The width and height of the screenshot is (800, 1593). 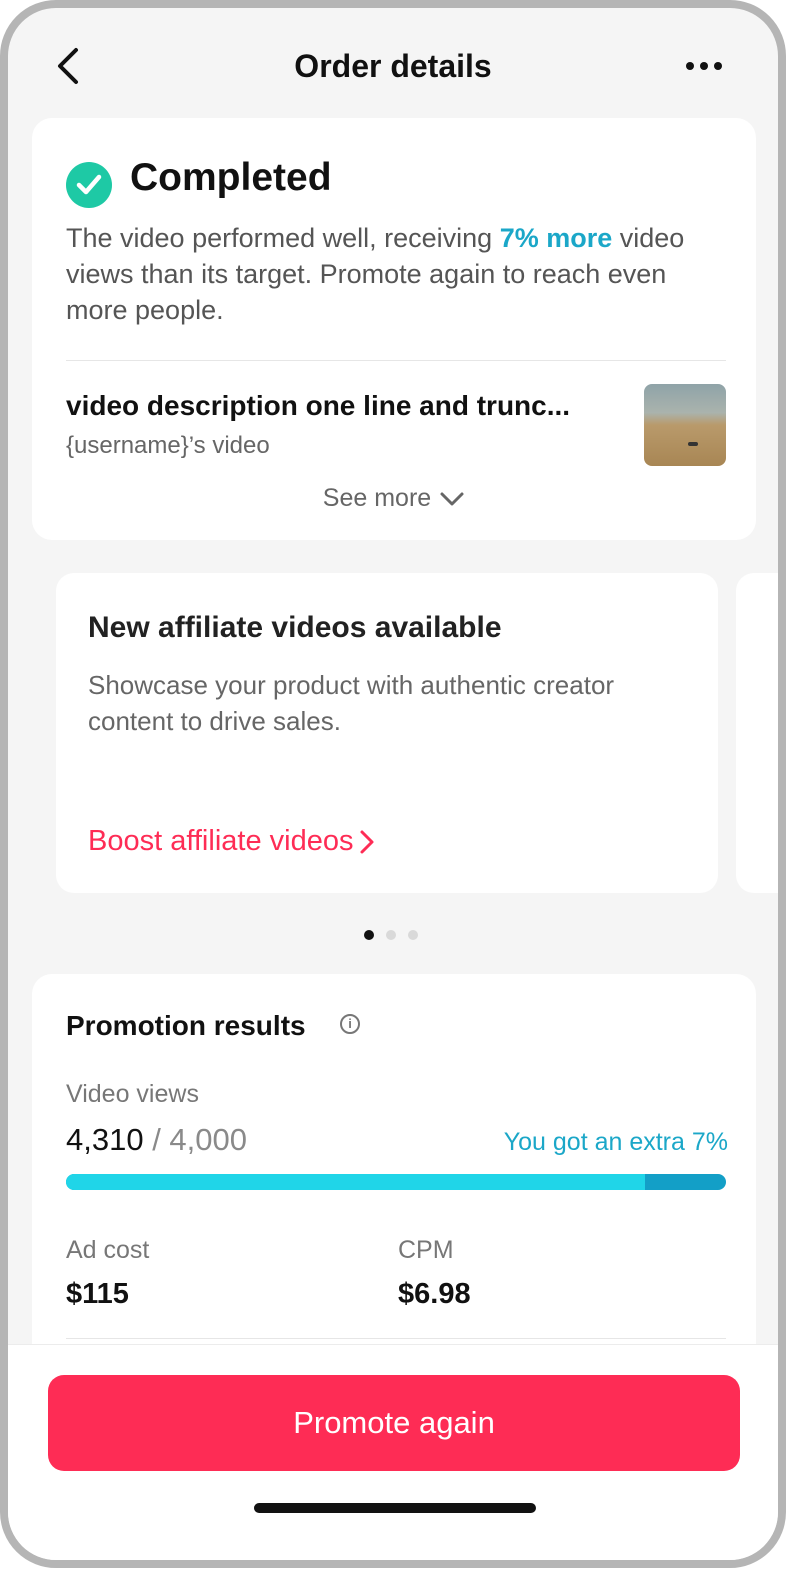 What do you see at coordinates (231, 177) in the screenshot?
I see `status-title: Completed` at bounding box center [231, 177].